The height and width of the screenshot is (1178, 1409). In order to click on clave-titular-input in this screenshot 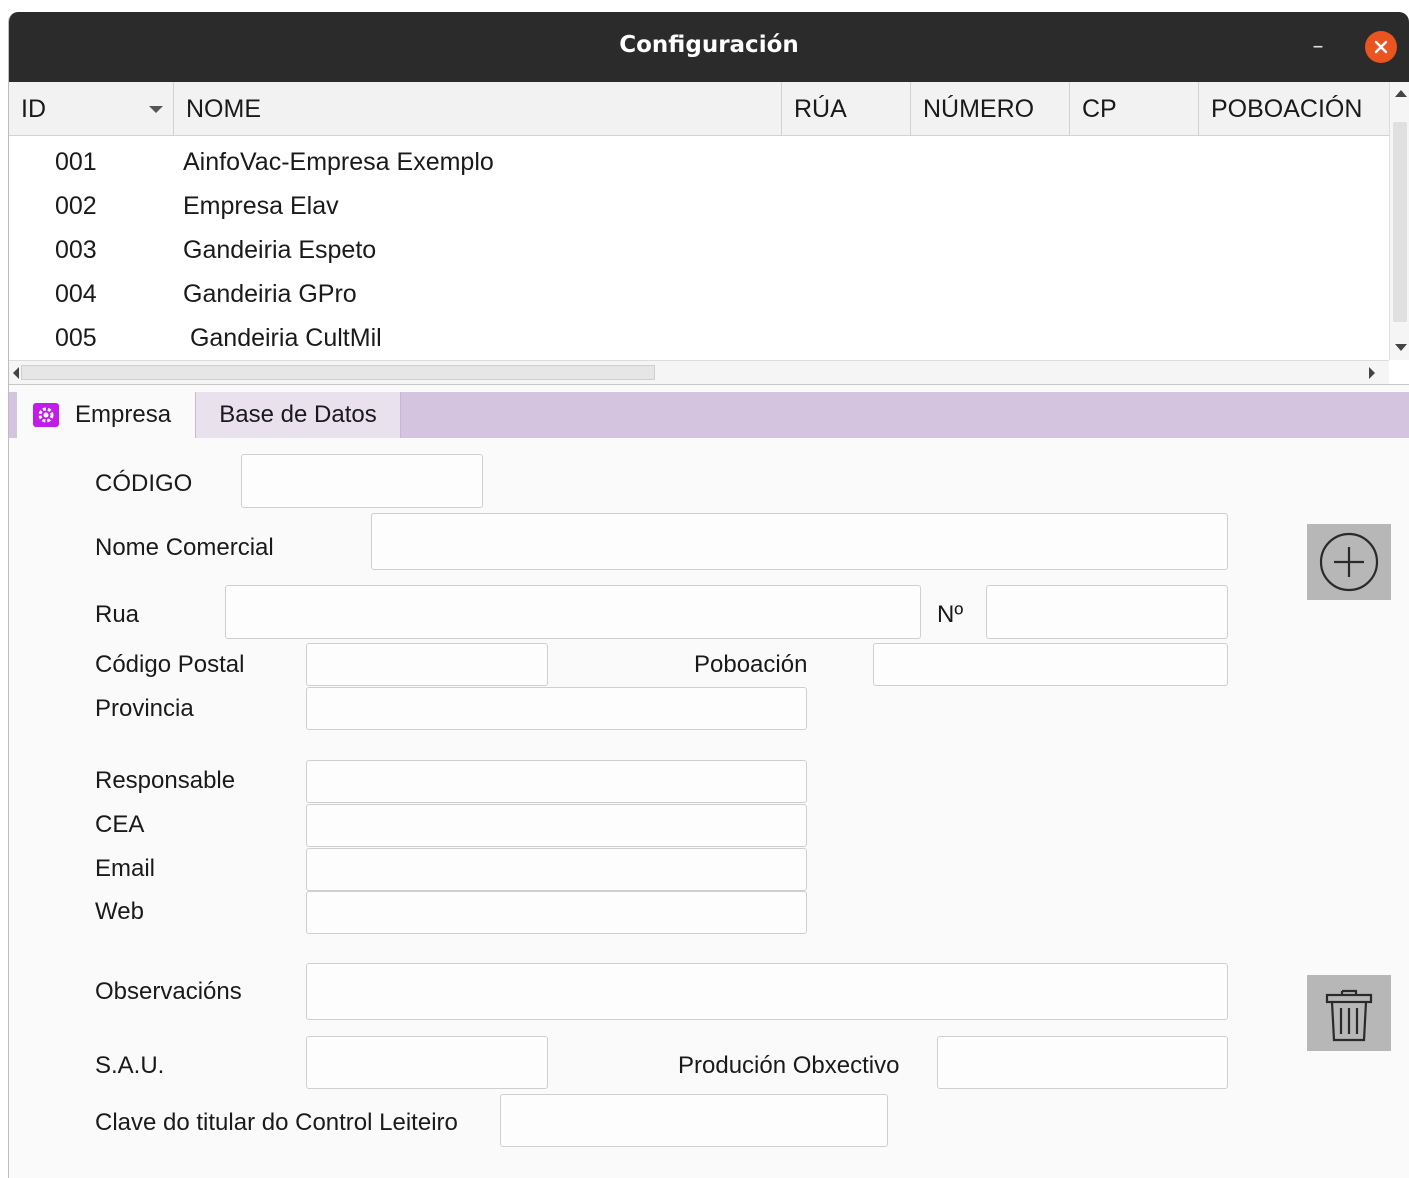, I will do `click(694, 1120)`.